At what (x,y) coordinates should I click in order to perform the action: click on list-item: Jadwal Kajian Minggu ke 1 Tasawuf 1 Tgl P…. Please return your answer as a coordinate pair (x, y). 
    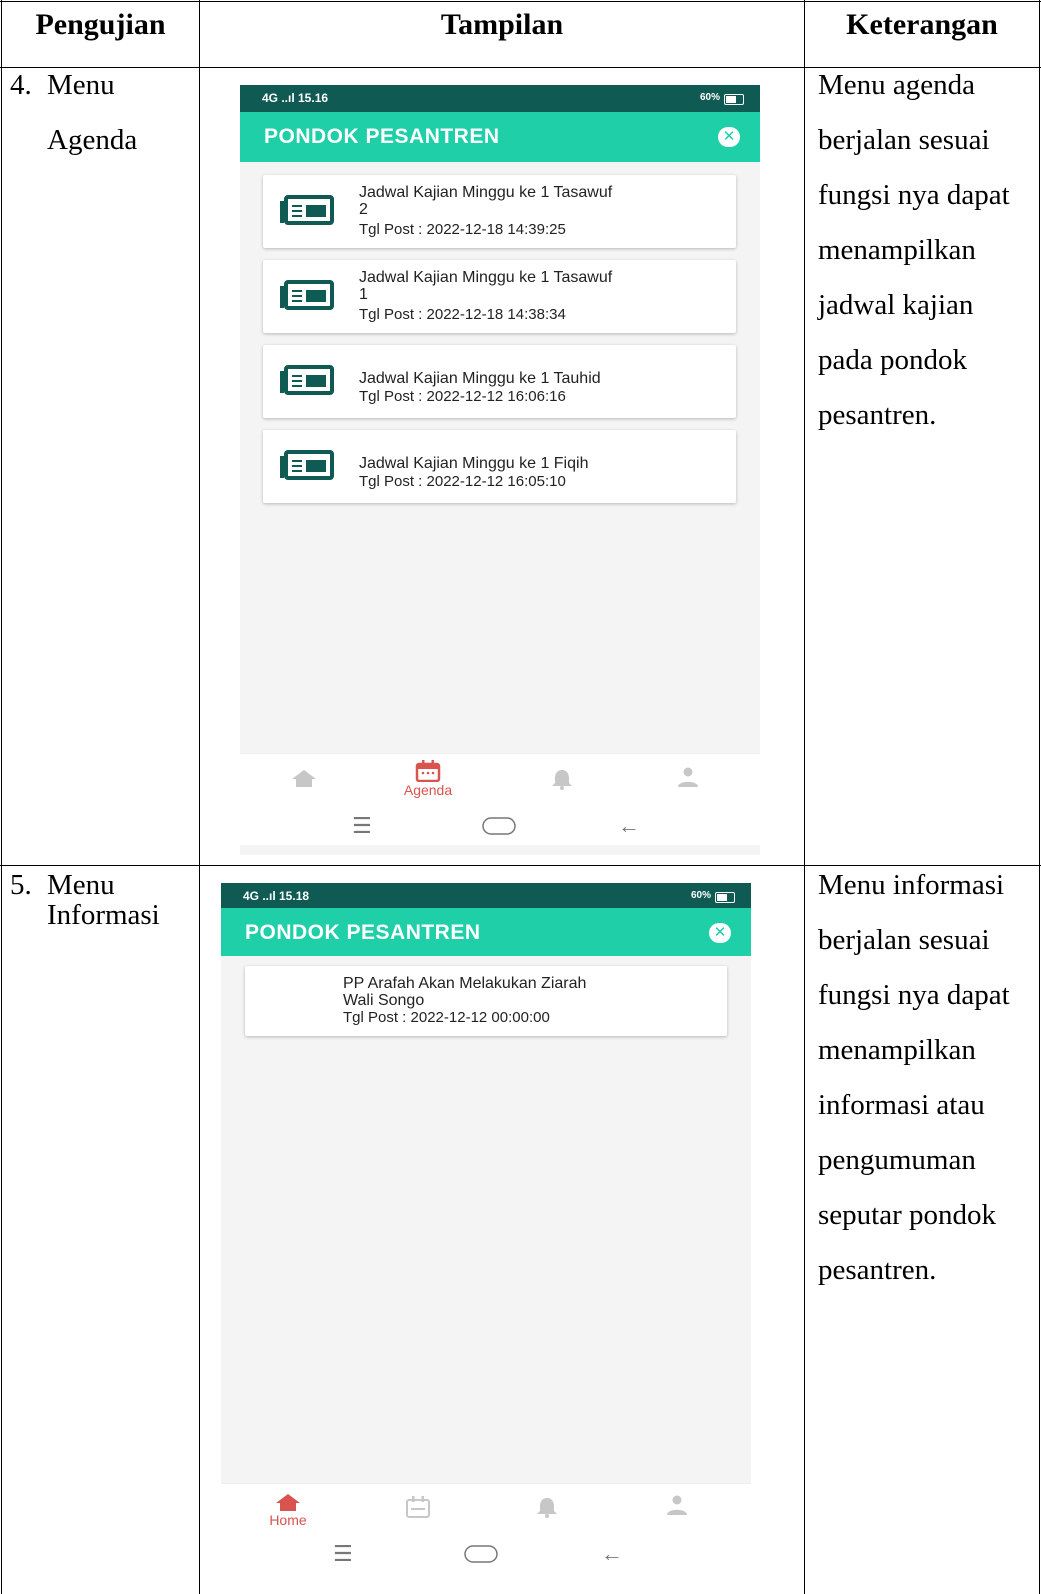
    Looking at the image, I should click on (499, 296).